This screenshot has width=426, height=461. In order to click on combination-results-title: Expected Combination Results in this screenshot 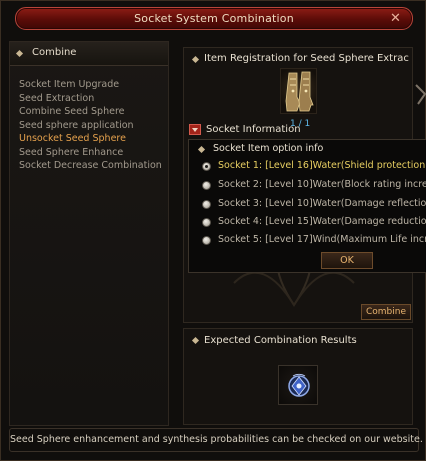, I will do `click(280, 340)`.